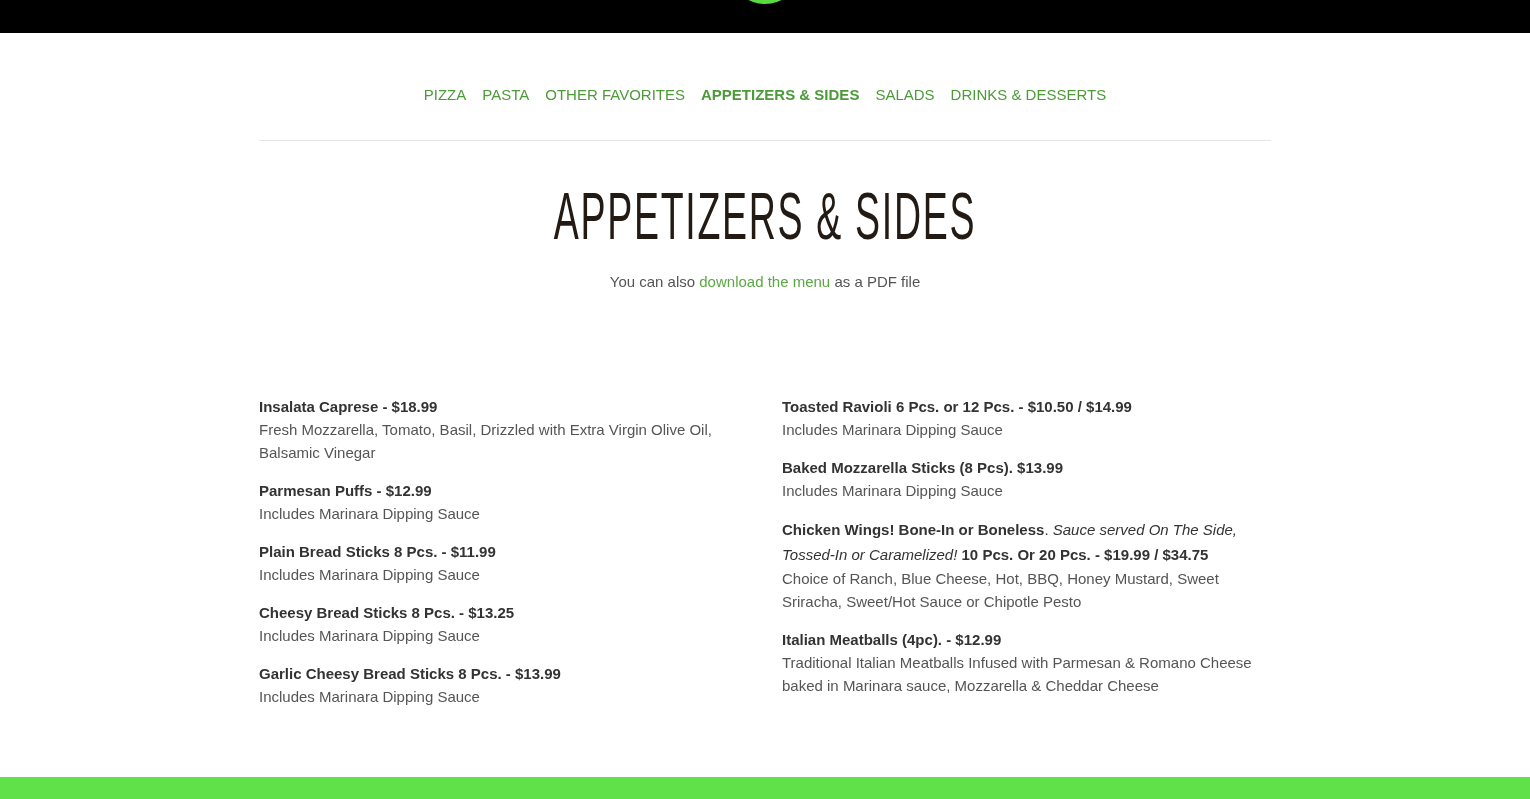 The height and width of the screenshot is (799, 1530). What do you see at coordinates (349, 407) in the screenshot?
I see `item-title: Insalata Caprese - $18.99` at bounding box center [349, 407].